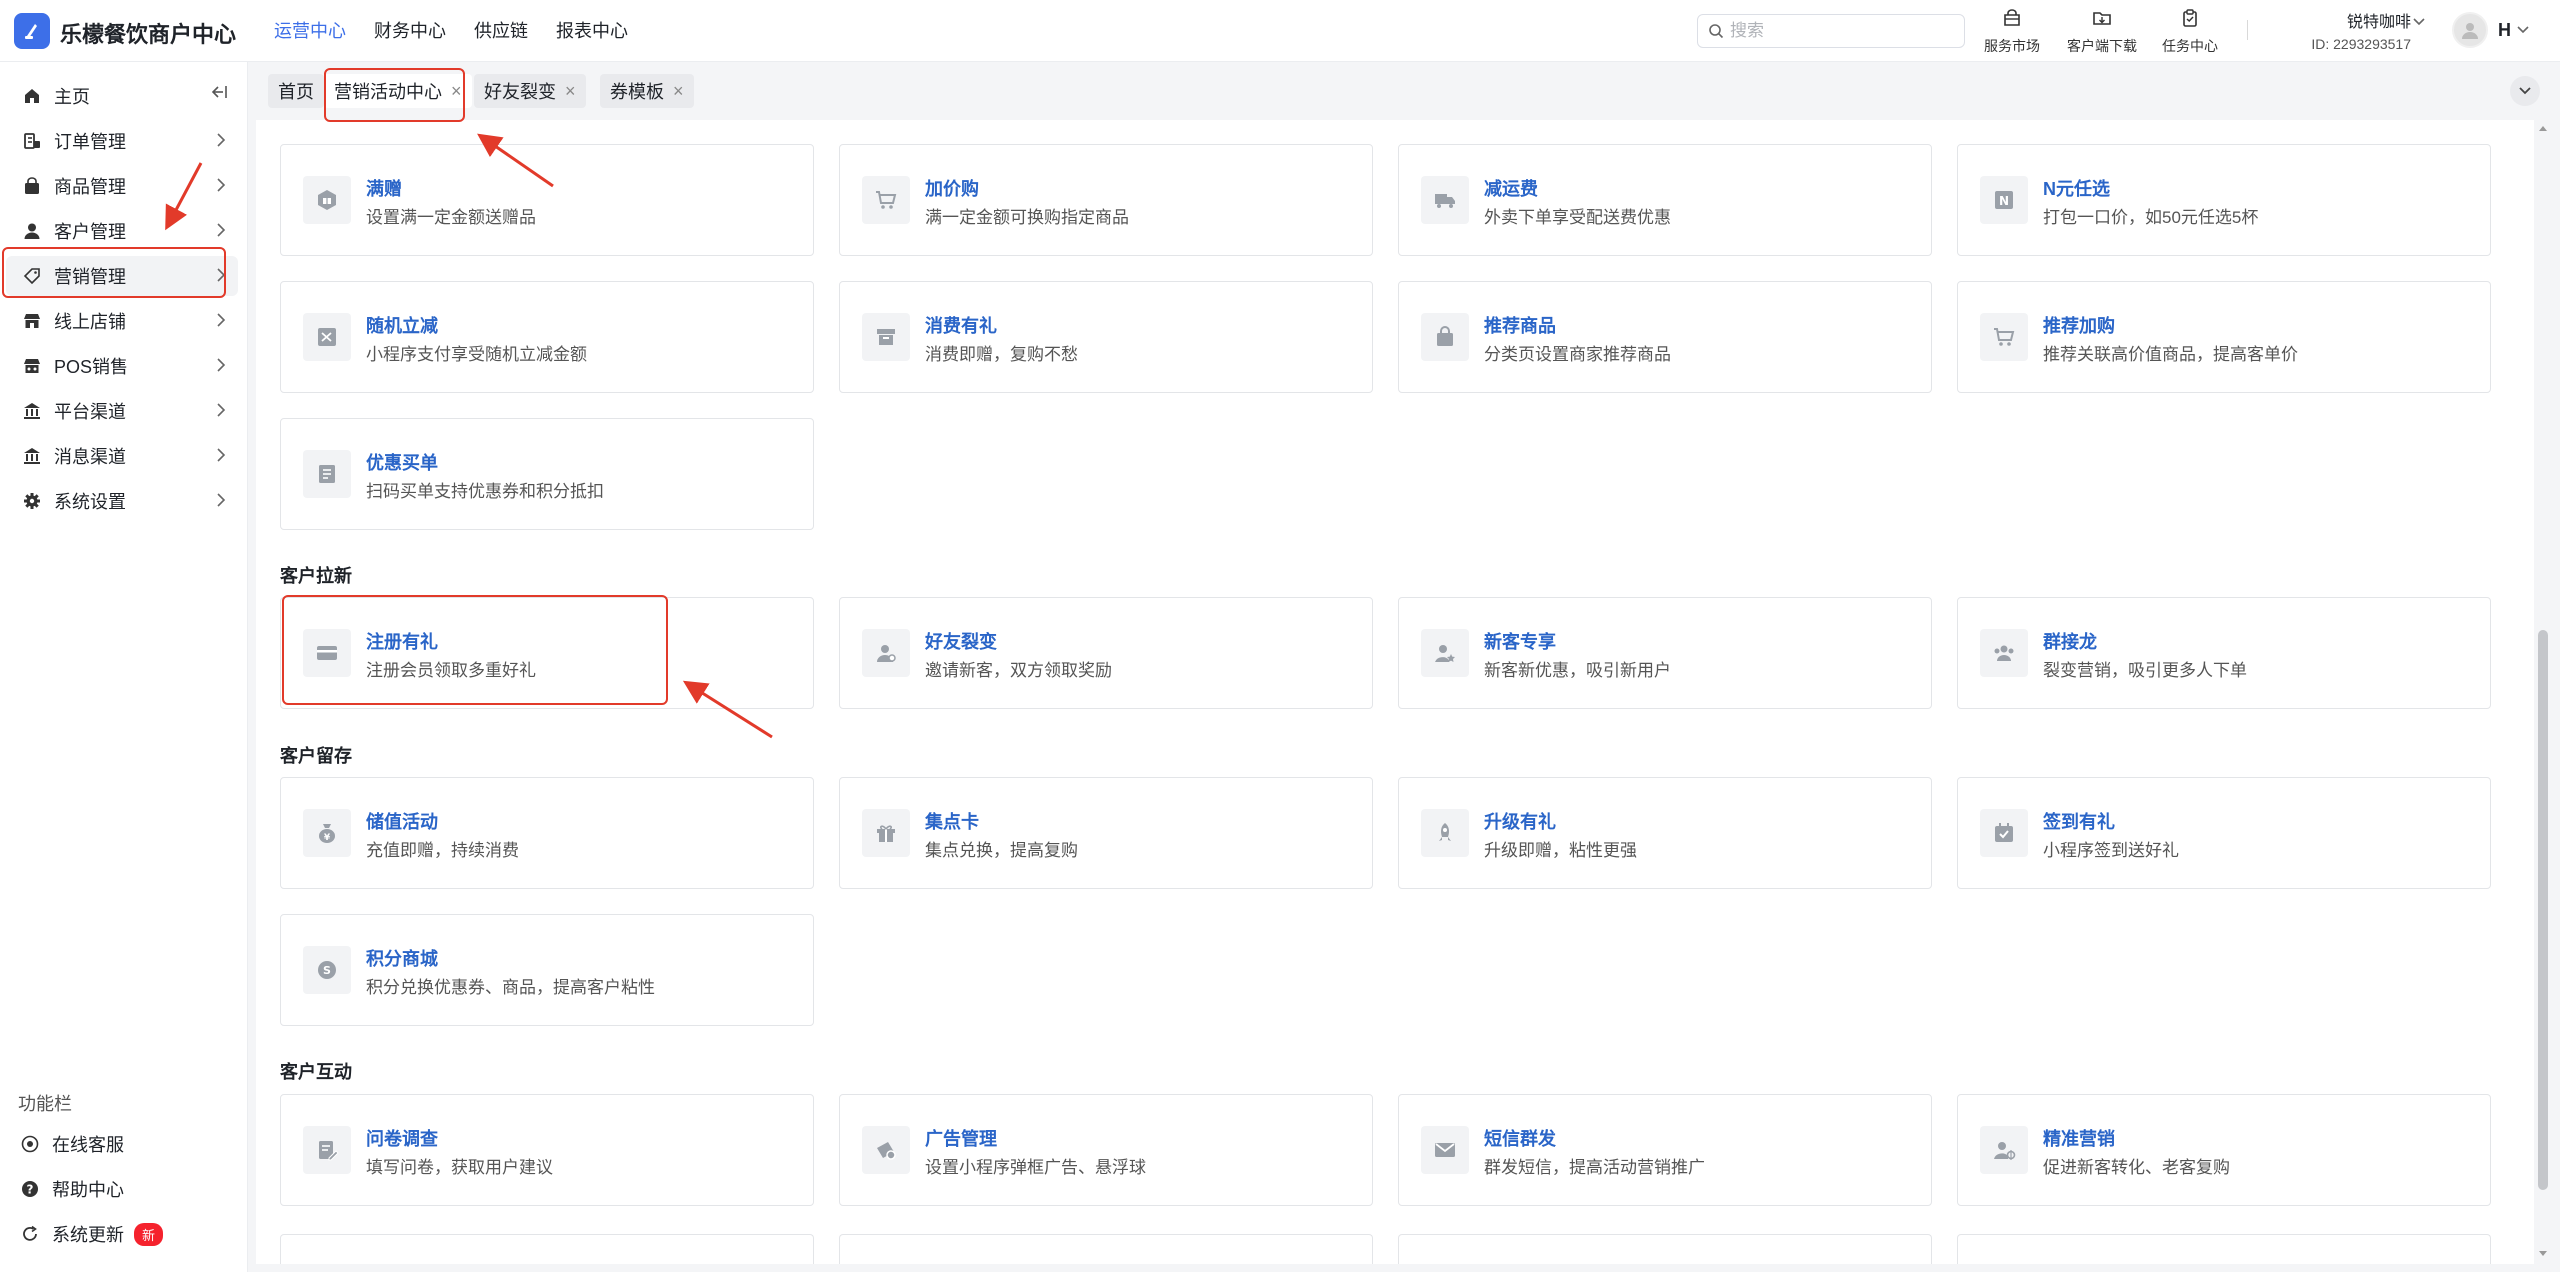 The image size is (2560, 1272). I want to click on search-input, so click(1840, 31).